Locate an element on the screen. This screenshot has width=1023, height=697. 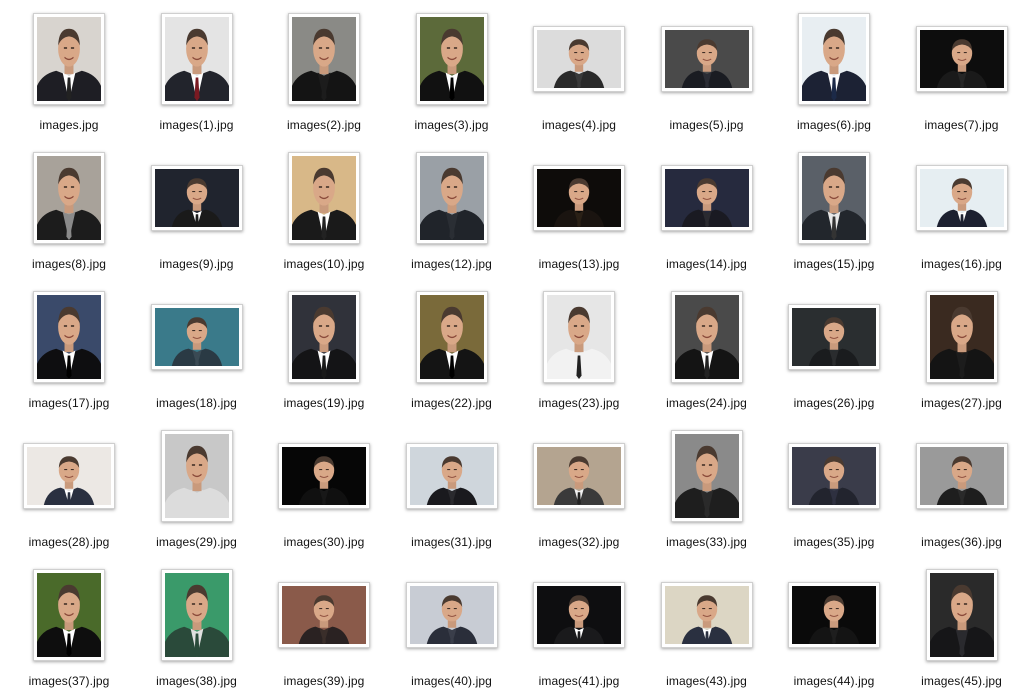
file-item: images(44).jpg is located at coordinates (834, 625).